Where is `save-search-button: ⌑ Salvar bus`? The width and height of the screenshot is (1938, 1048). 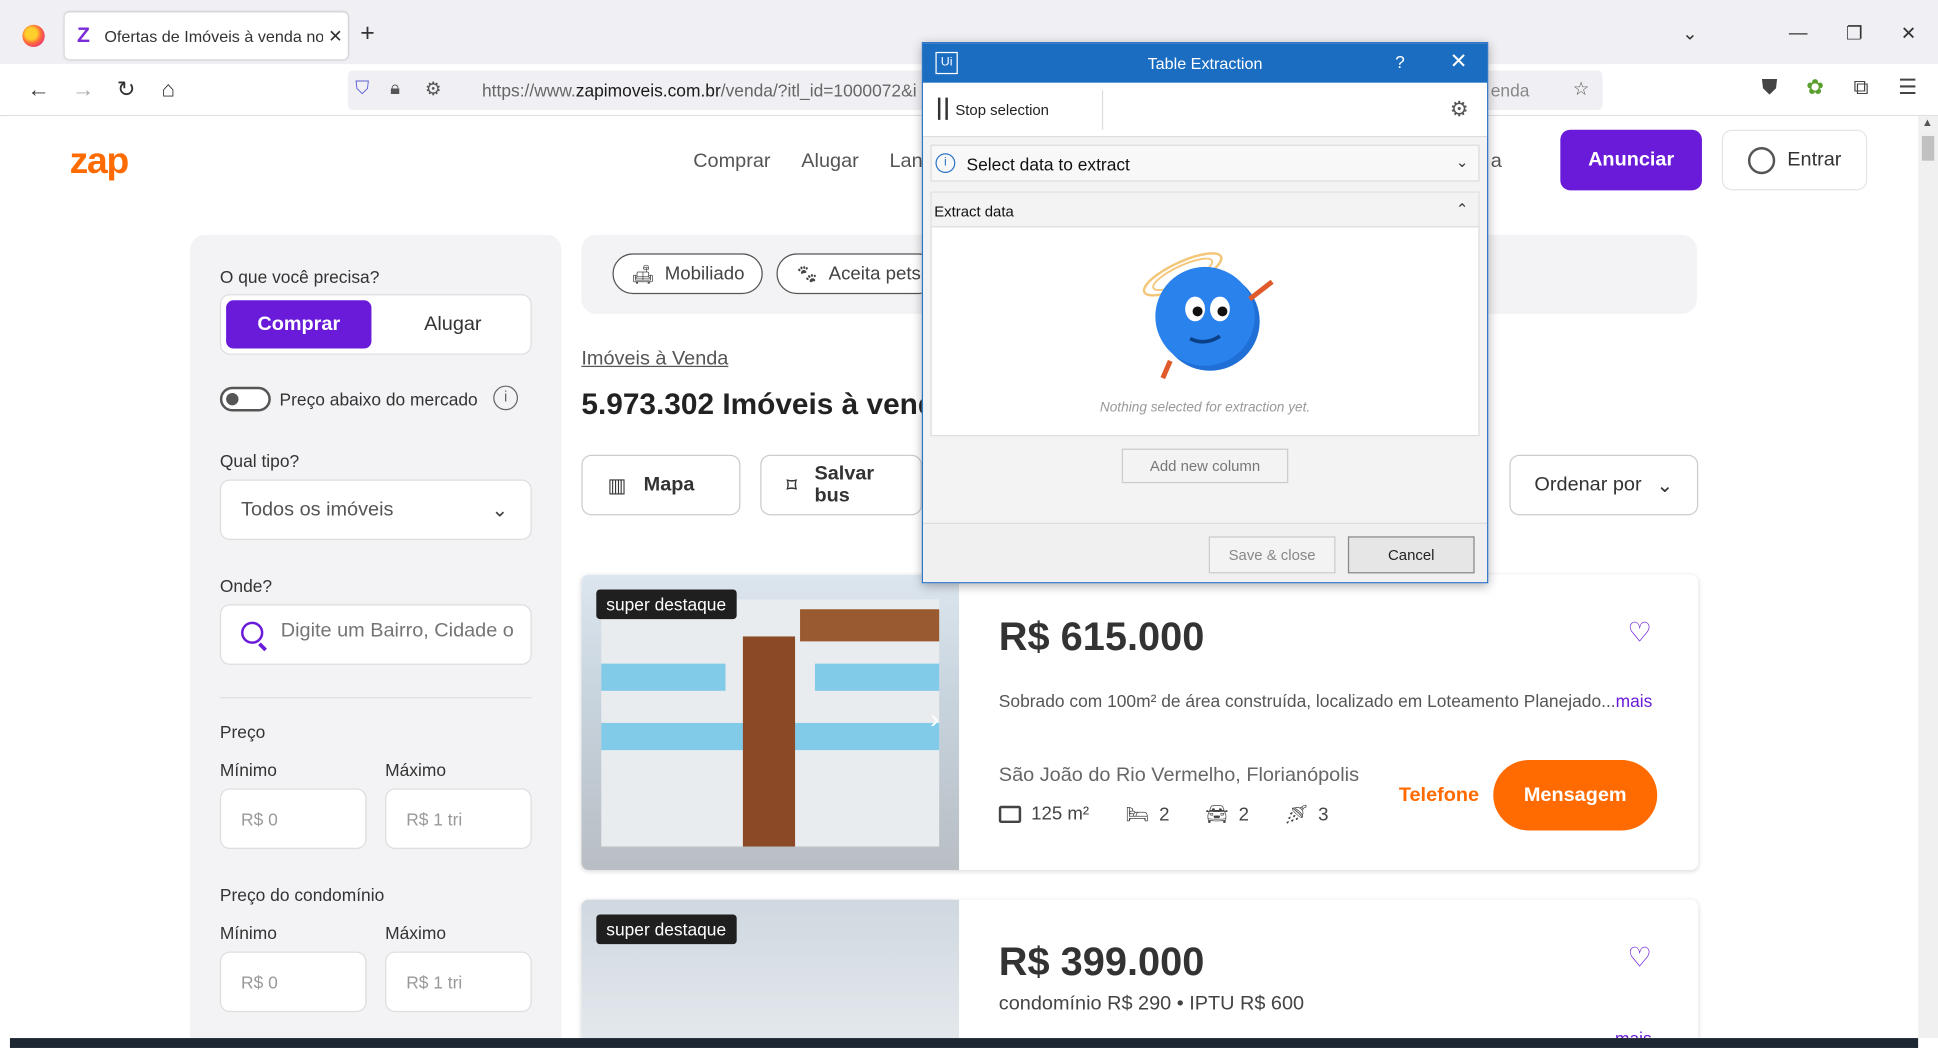 save-search-button: ⌑ Salvar bus is located at coordinates (841, 485).